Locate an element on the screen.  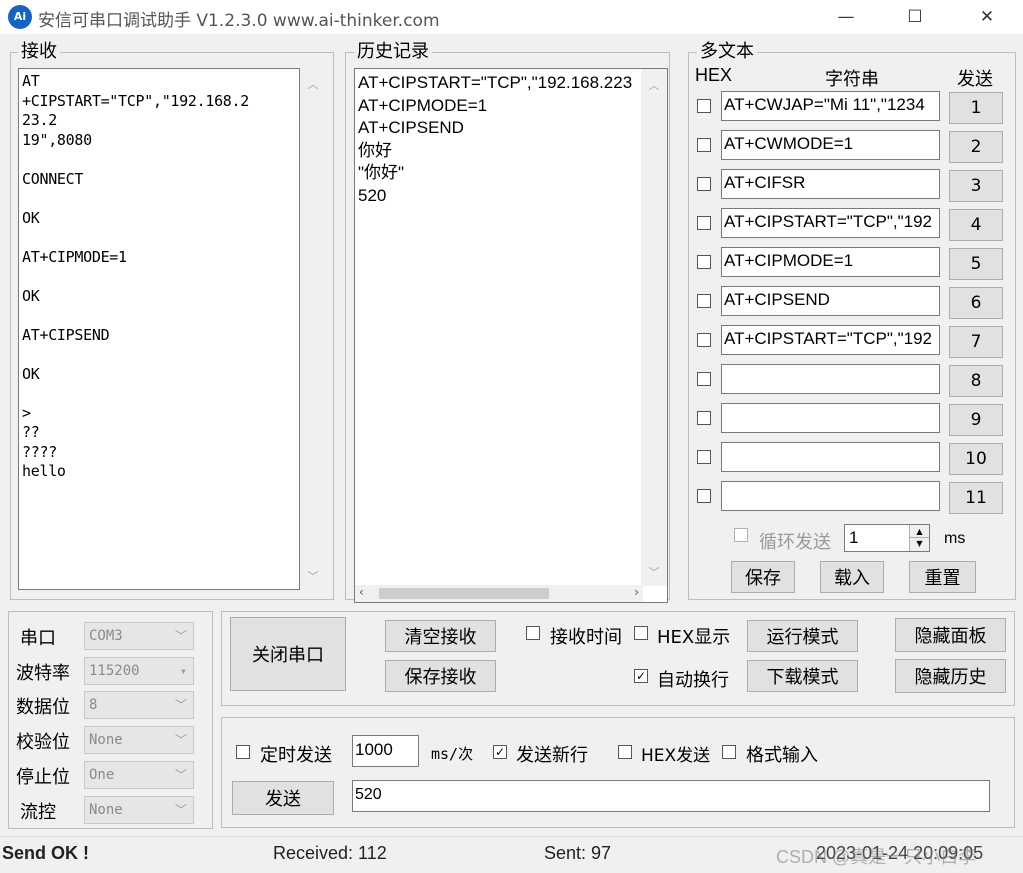
spin-down-icon: ▼ is located at coordinates (919, 544).